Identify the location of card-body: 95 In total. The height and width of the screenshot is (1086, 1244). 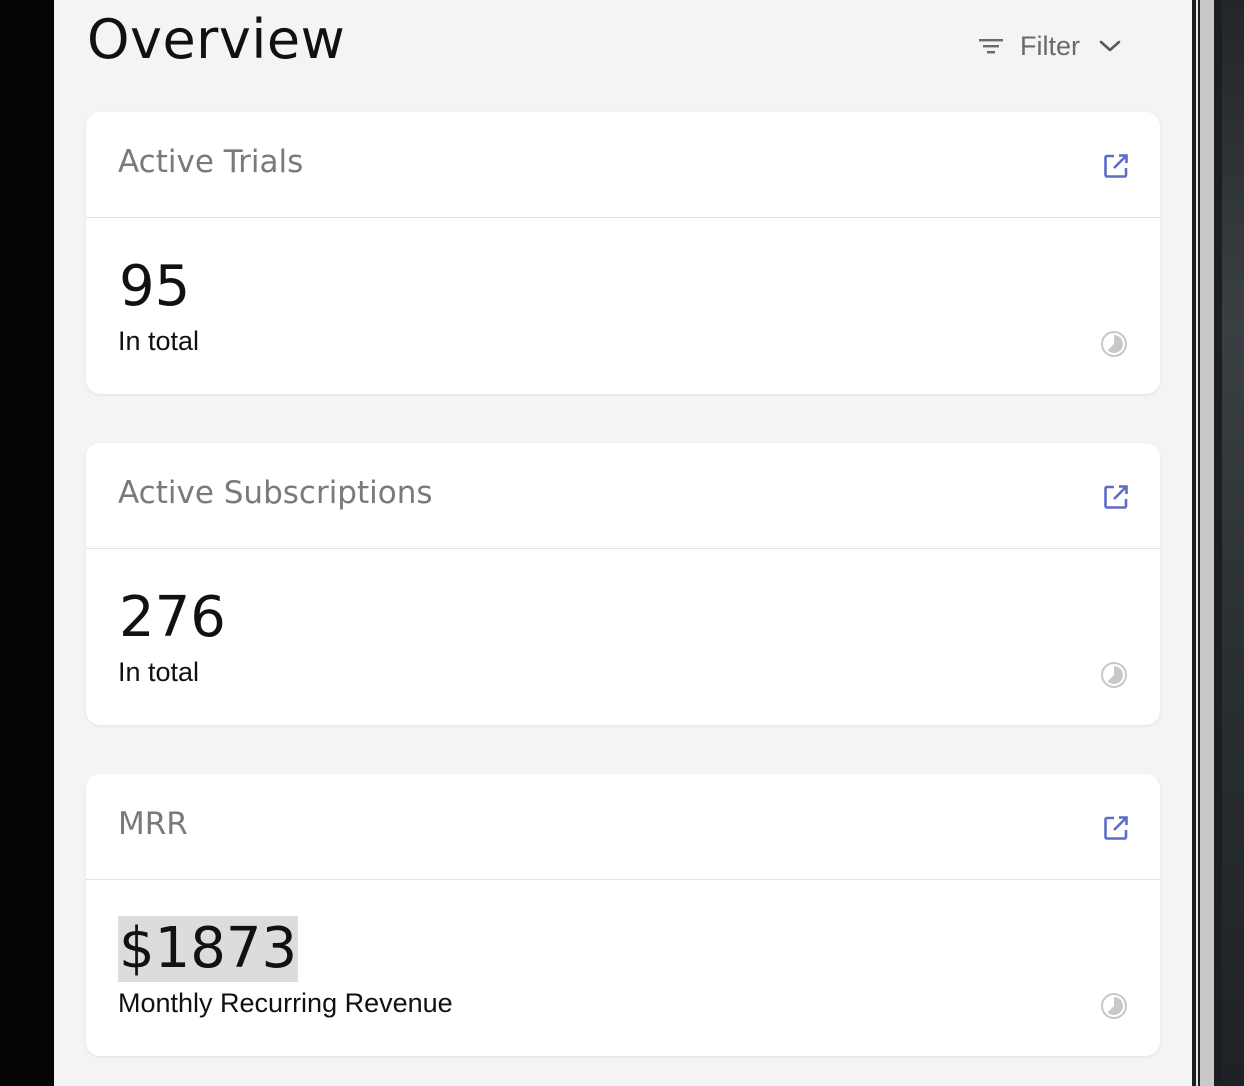
(623, 306).